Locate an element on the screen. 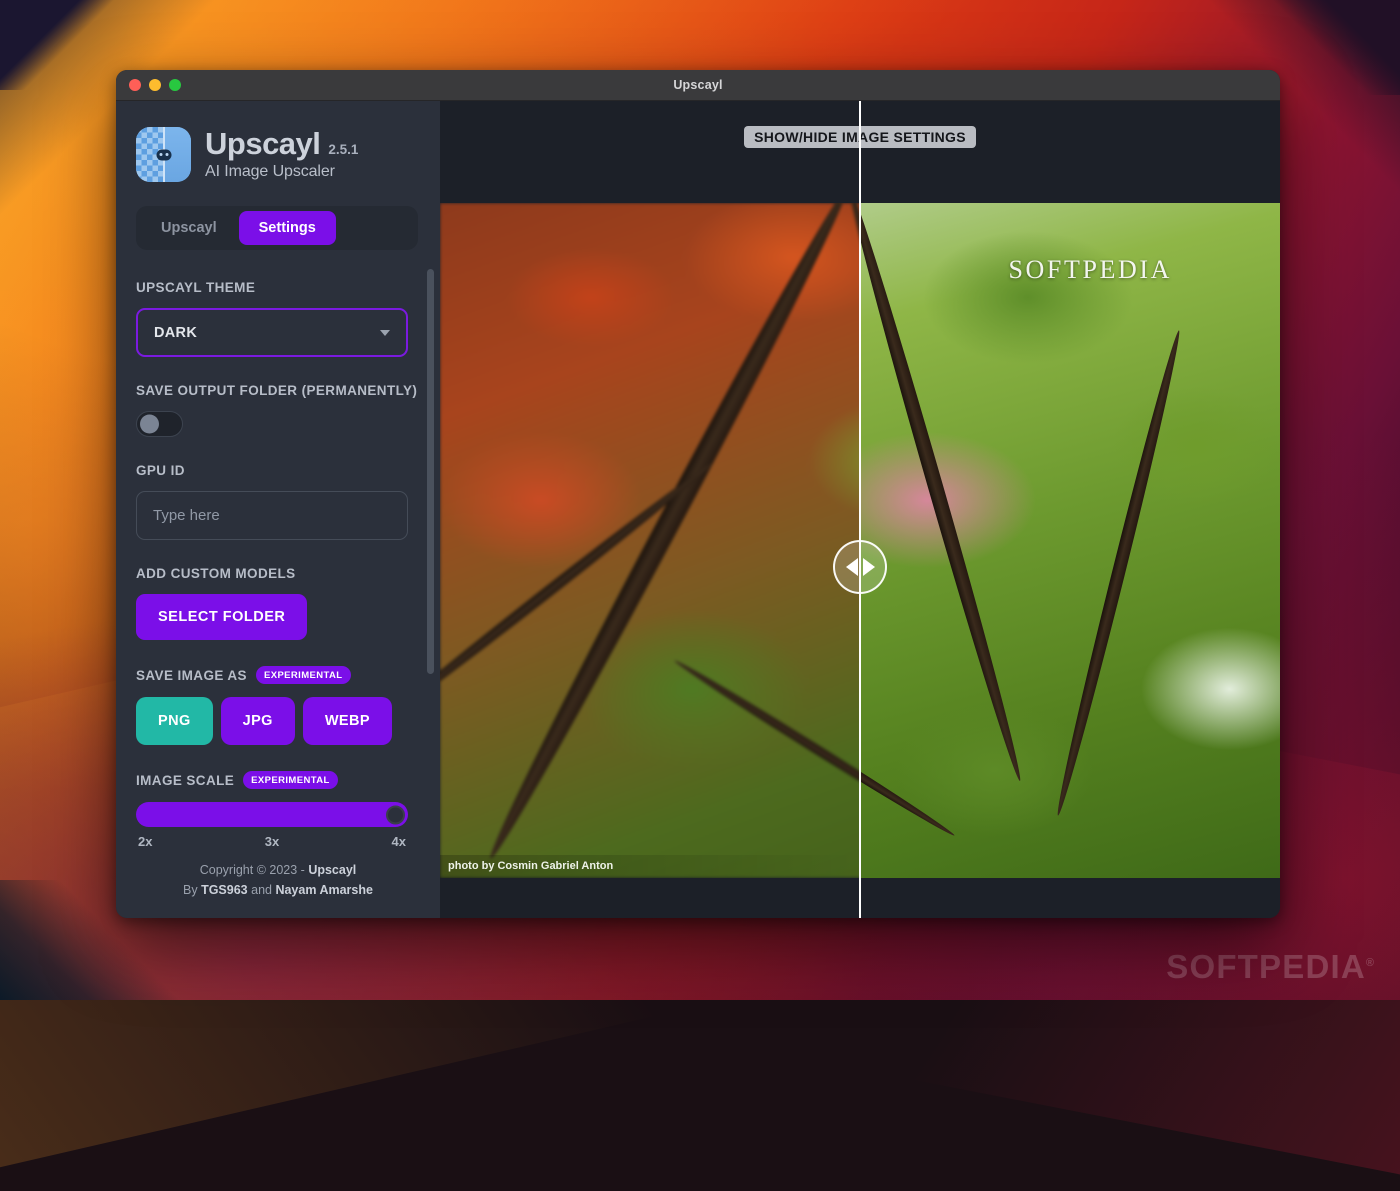 The image size is (1400, 1191). custom-models-setting: ADD CUSTOM MODELS SELECT FOLDER is located at coordinates (277, 603).